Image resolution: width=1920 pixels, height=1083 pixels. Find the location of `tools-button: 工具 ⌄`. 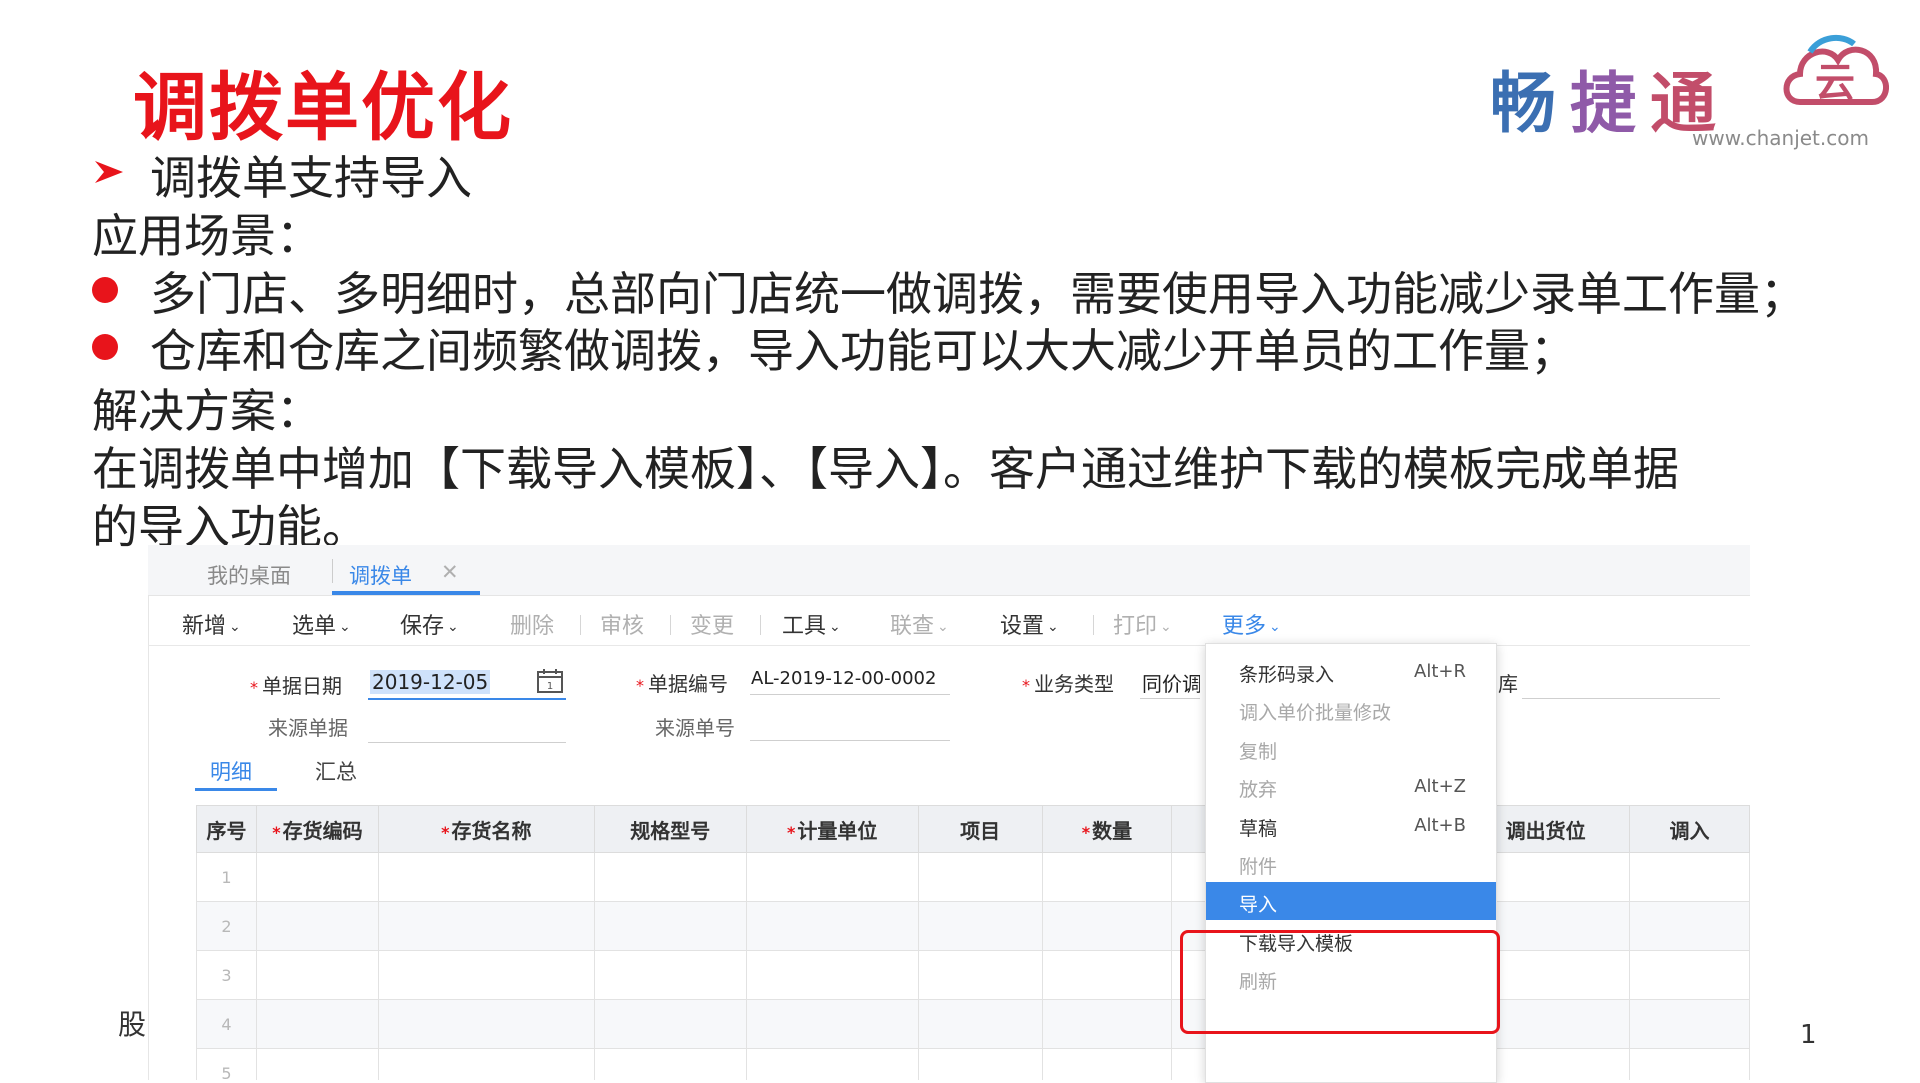

tools-button: 工具 ⌄ is located at coordinates (811, 624).